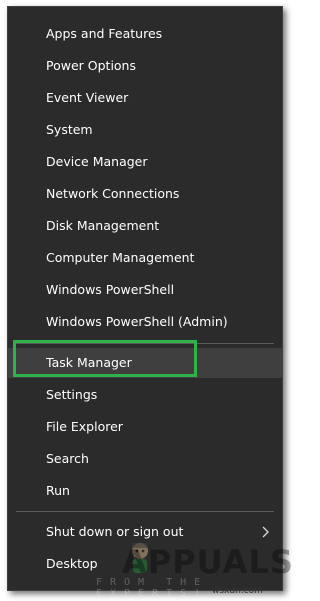 This screenshot has width=320, height=601. What do you see at coordinates (69, 129) in the screenshot?
I see `menu-item-label: System` at bounding box center [69, 129].